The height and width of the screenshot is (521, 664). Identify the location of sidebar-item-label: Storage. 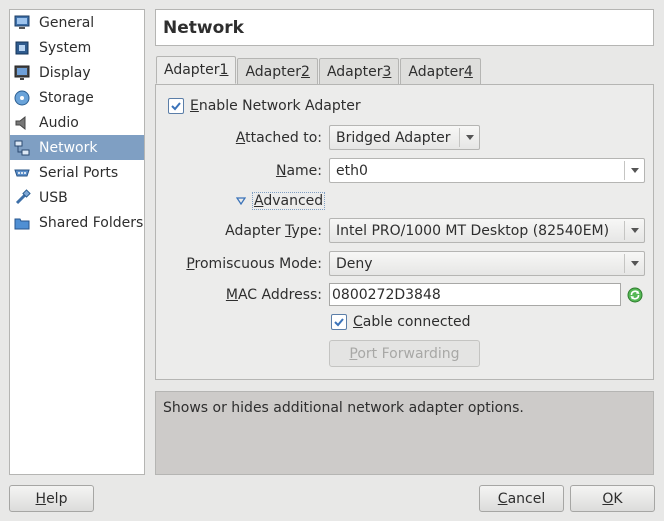
(66, 97).